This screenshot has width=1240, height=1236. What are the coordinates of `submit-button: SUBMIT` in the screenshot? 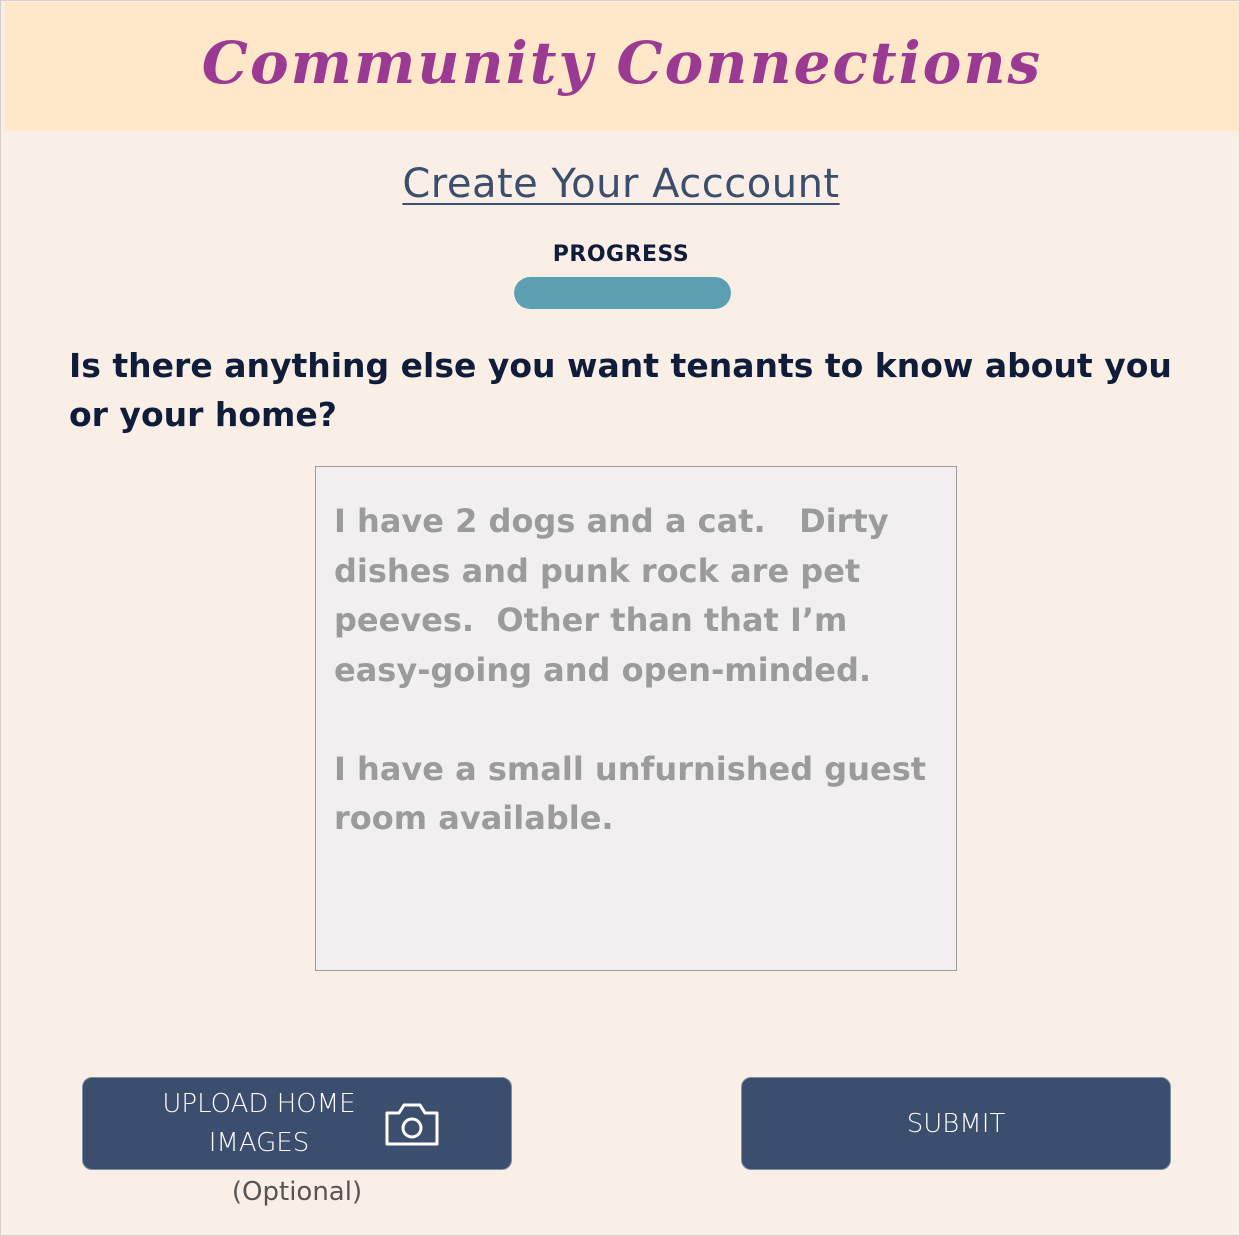 It's located at (956, 1123).